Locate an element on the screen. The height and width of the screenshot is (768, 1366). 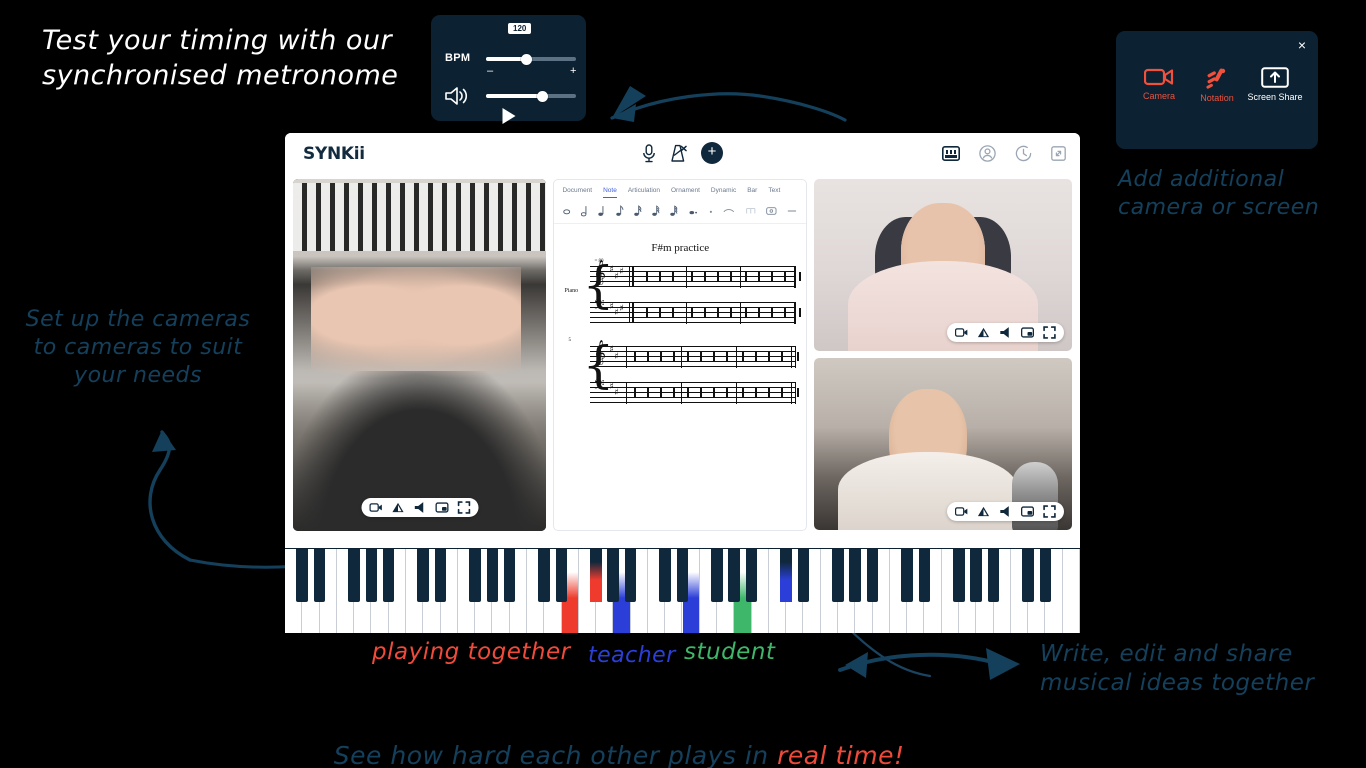
tab-document: Document is located at coordinates (577, 192).